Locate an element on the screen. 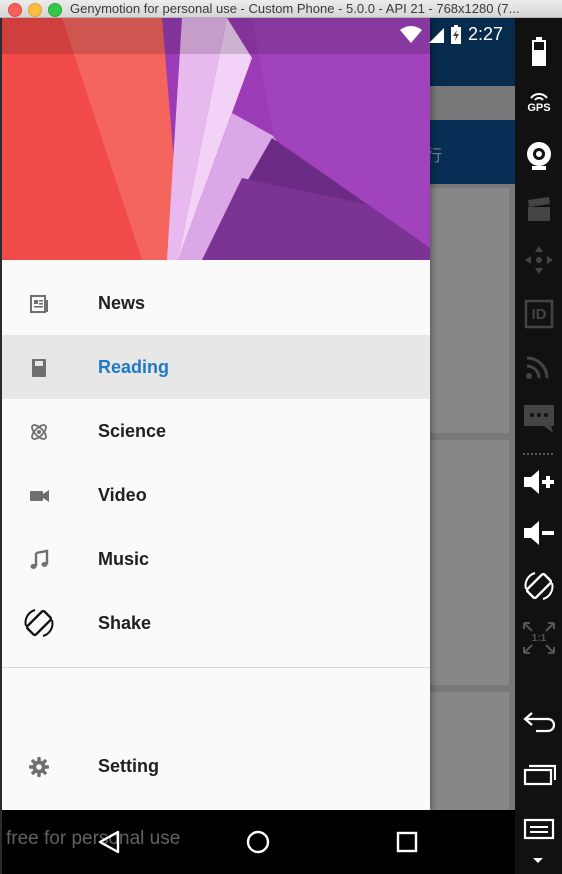 This screenshot has width=562, height=874. watermark-text: free for personal use is located at coordinates (93, 838).